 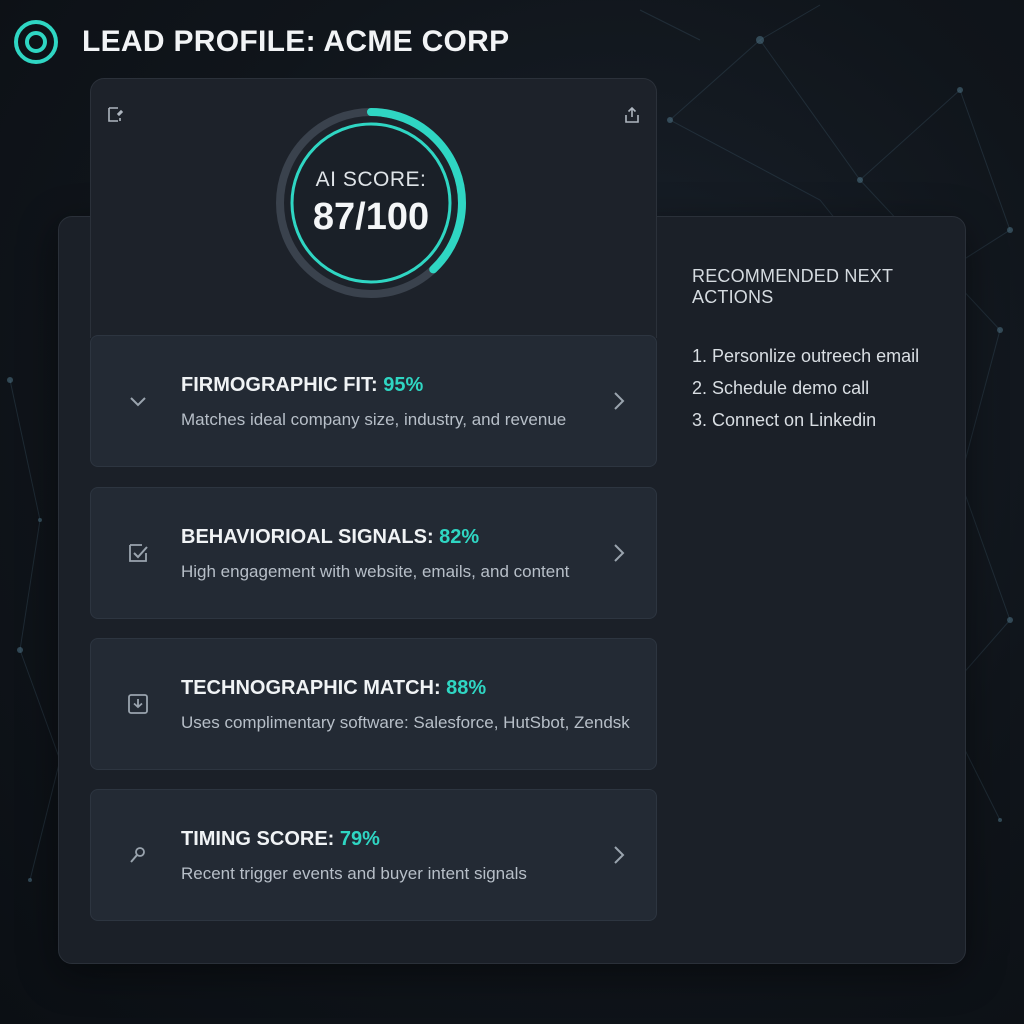 What do you see at coordinates (792, 286) in the screenshot?
I see `actions-title: RECOMMENDED NEXT ACTIONS` at bounding box center [792, 286].